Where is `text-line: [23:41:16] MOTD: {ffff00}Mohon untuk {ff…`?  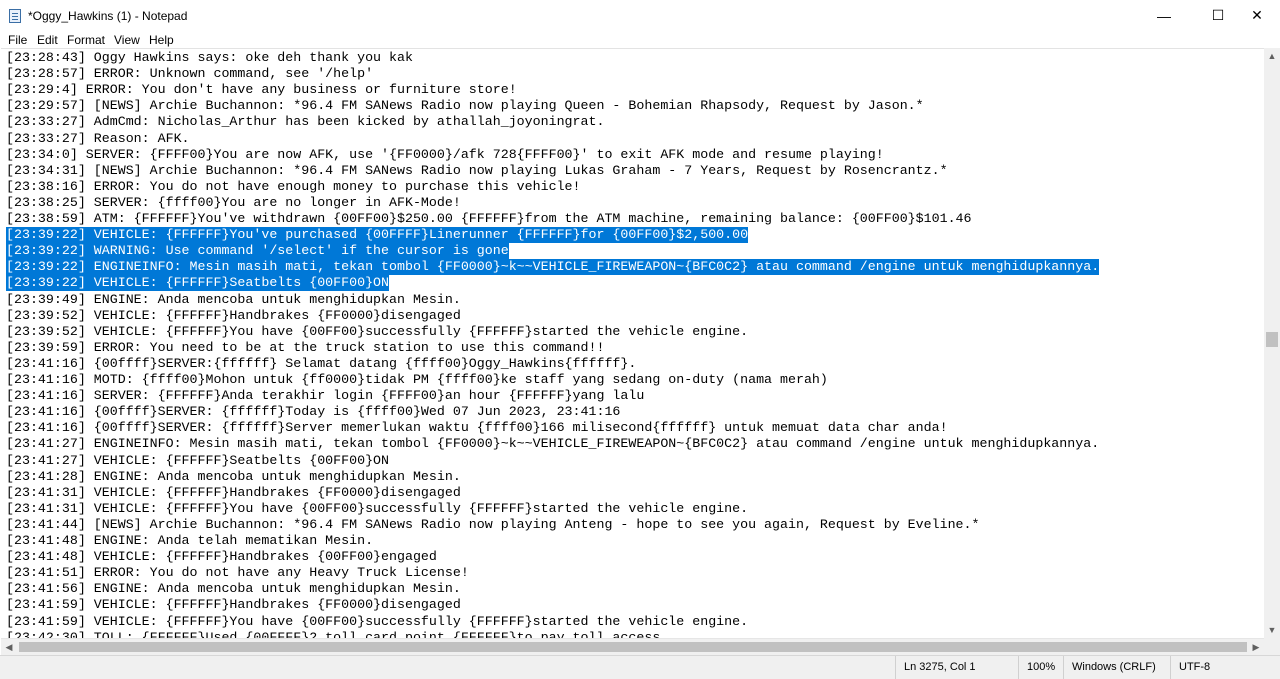 text-line: [23:41:16] MOTD: {ffff00}Mohon untuk {ff… is located at coordinates (417, 380).